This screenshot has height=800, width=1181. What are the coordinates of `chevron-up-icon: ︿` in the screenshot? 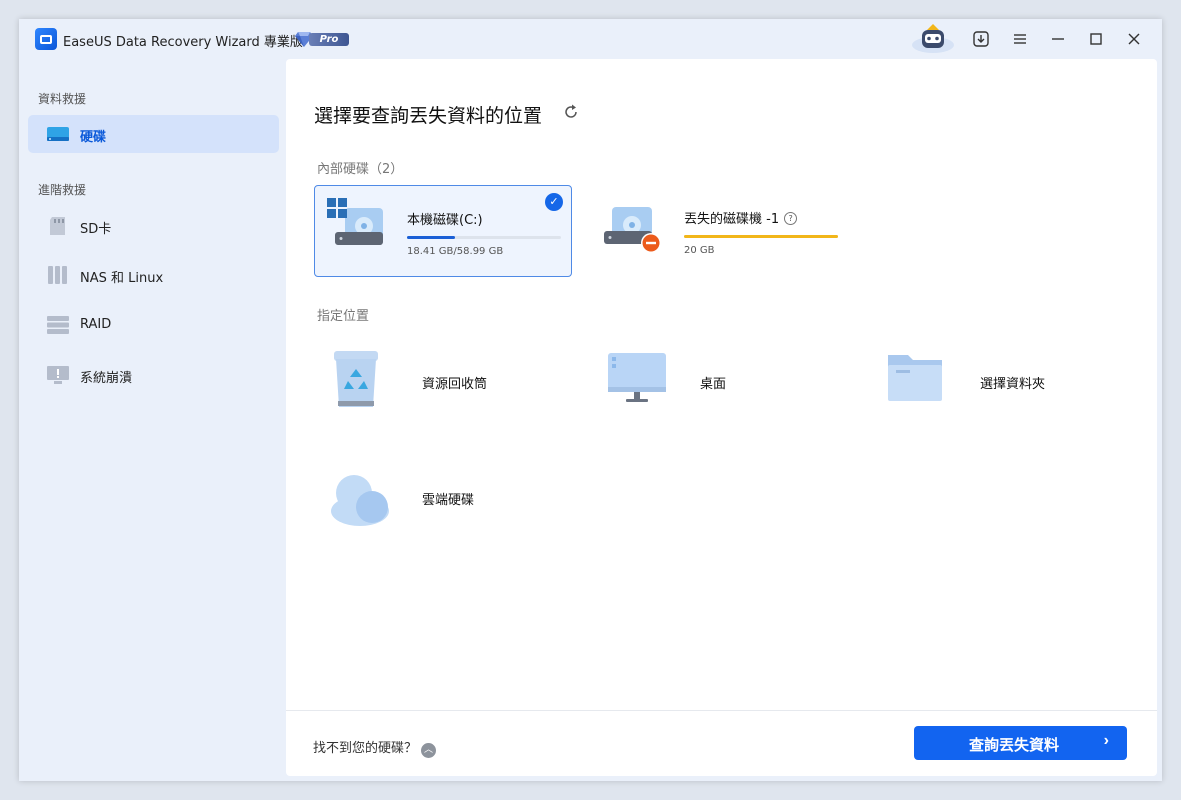 It's located at (429, 750).